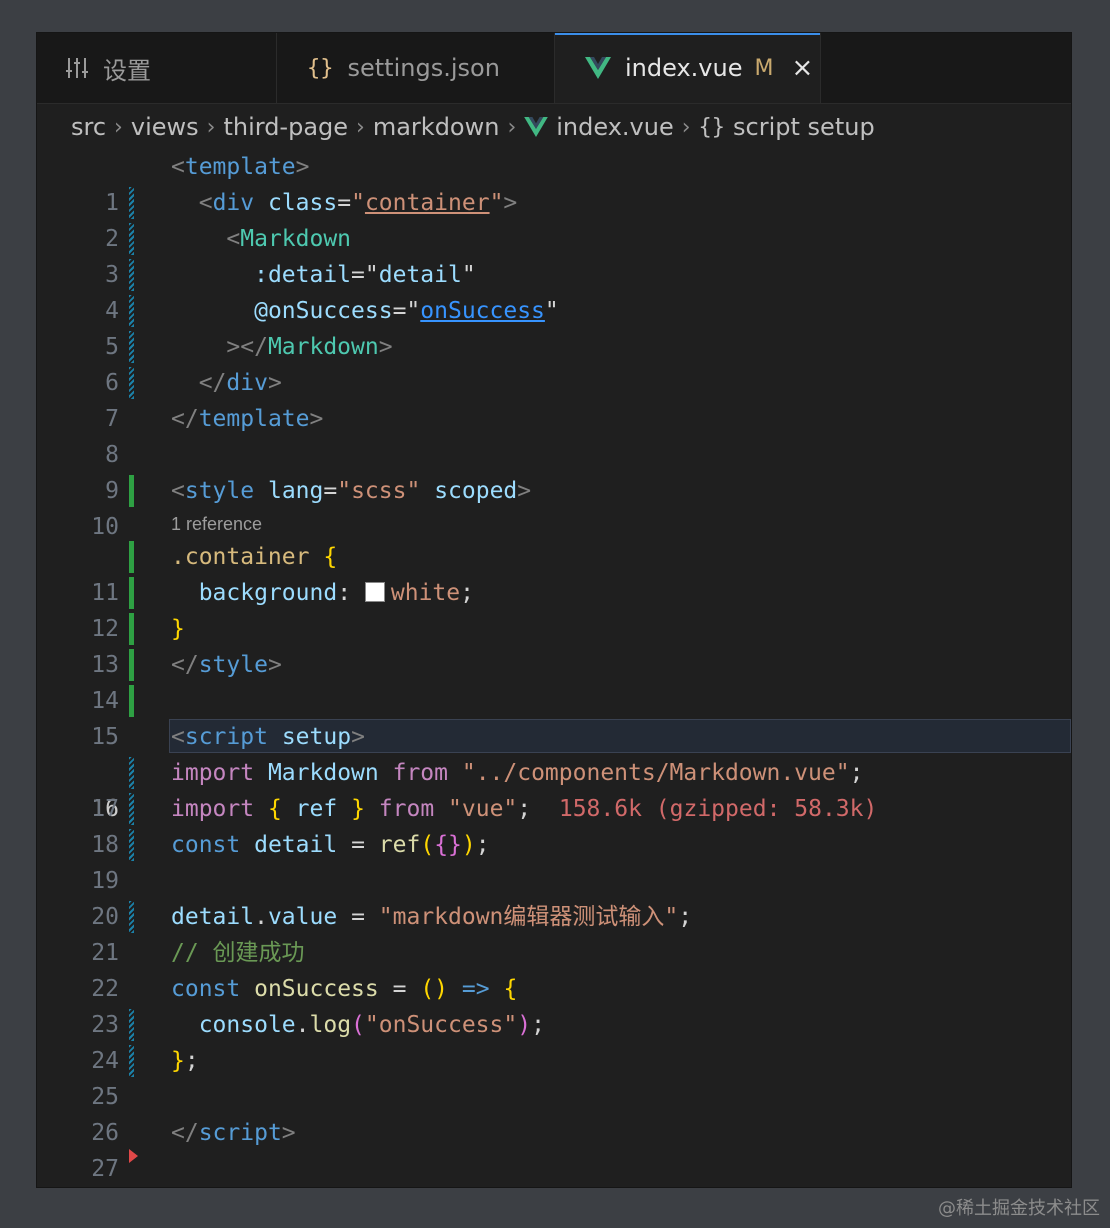 The image size is (1110, 1228). What do you see at coordinates (482, 311) in the screenshot?
I see `code-link: onSuccess` at bounding box center [482, 311].